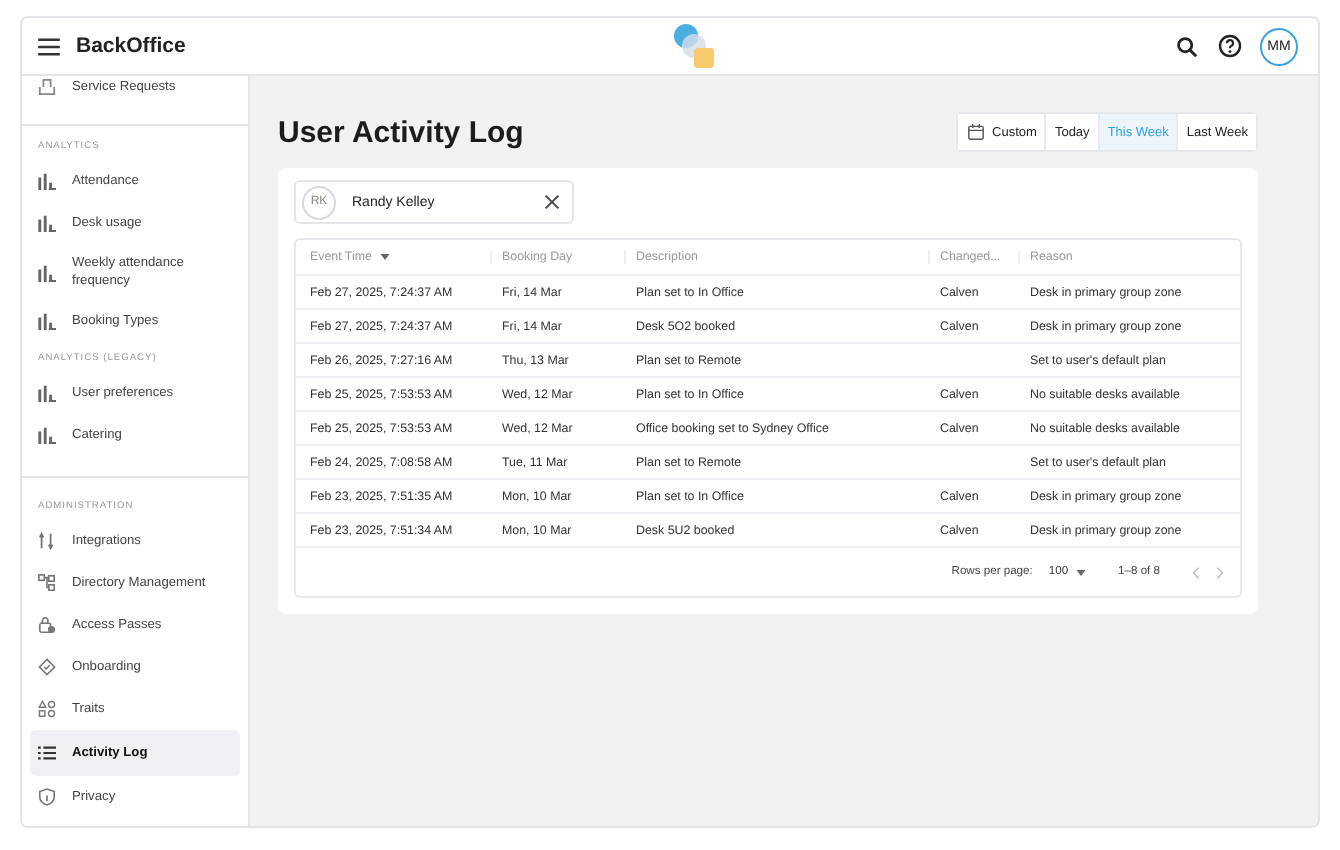 This screenshot has width=1340, height=850. What do you see at coordinates (47, 753) in the screenshot?
I see `list-icon` at bounding box center [47, 753].